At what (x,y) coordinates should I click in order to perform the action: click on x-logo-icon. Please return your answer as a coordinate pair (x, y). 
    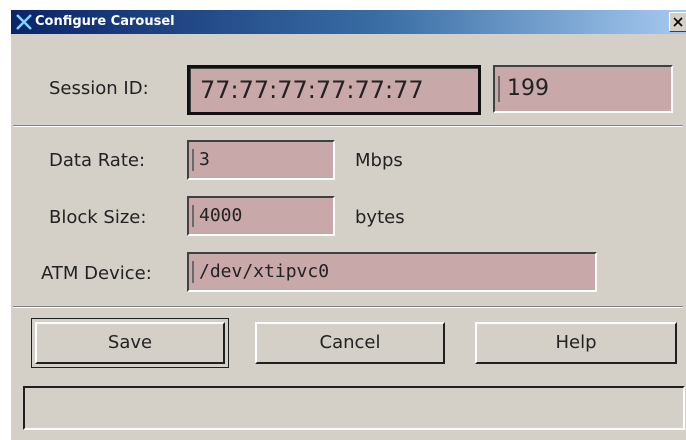
    Looking at the image, I should click on (24, 22).